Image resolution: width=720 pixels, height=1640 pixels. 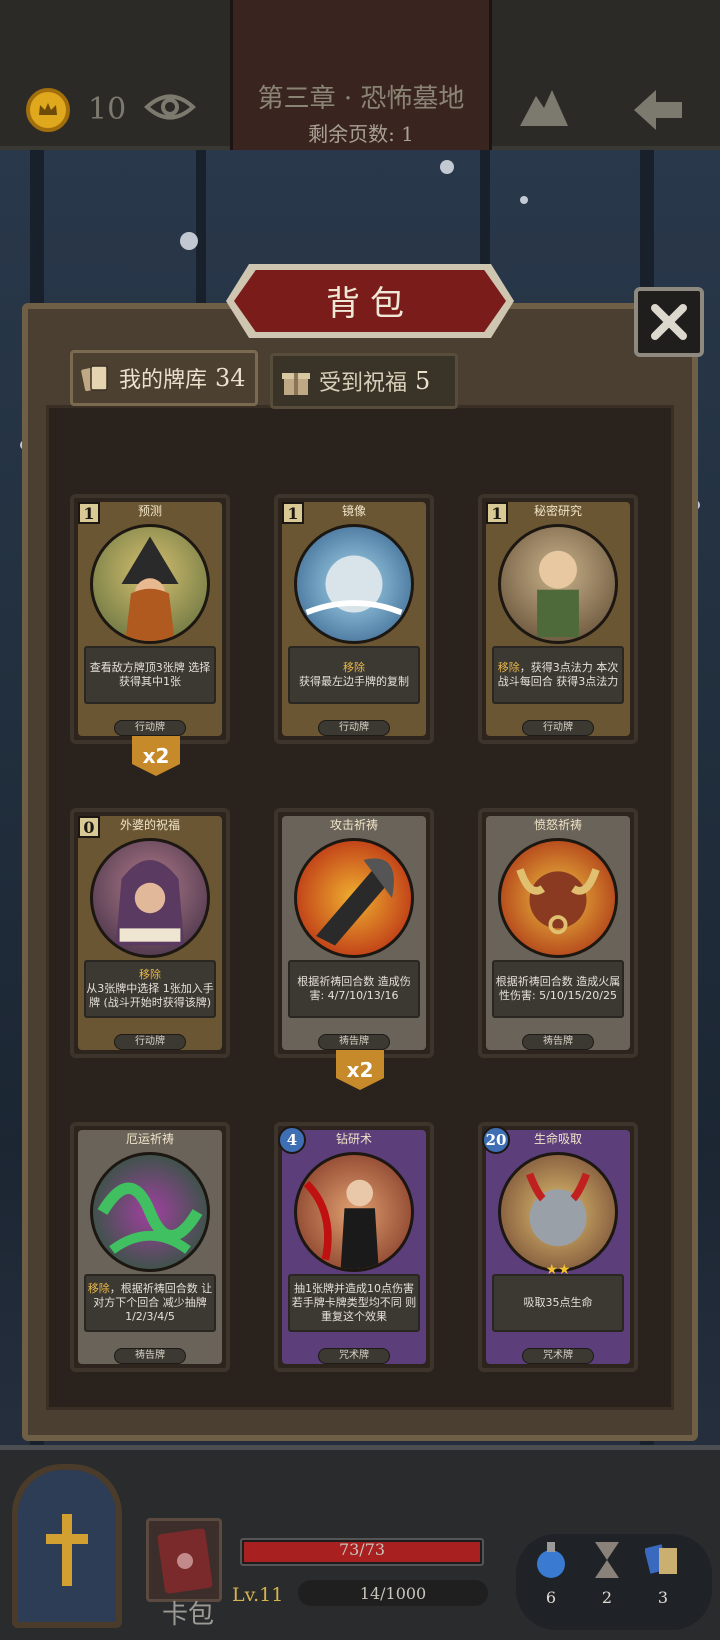 I want to click on card-description: 抽1张牌并造成10点伤害 若手牌卡牌类型均不同 则重复这个效果, so click(x=354, y=1303).